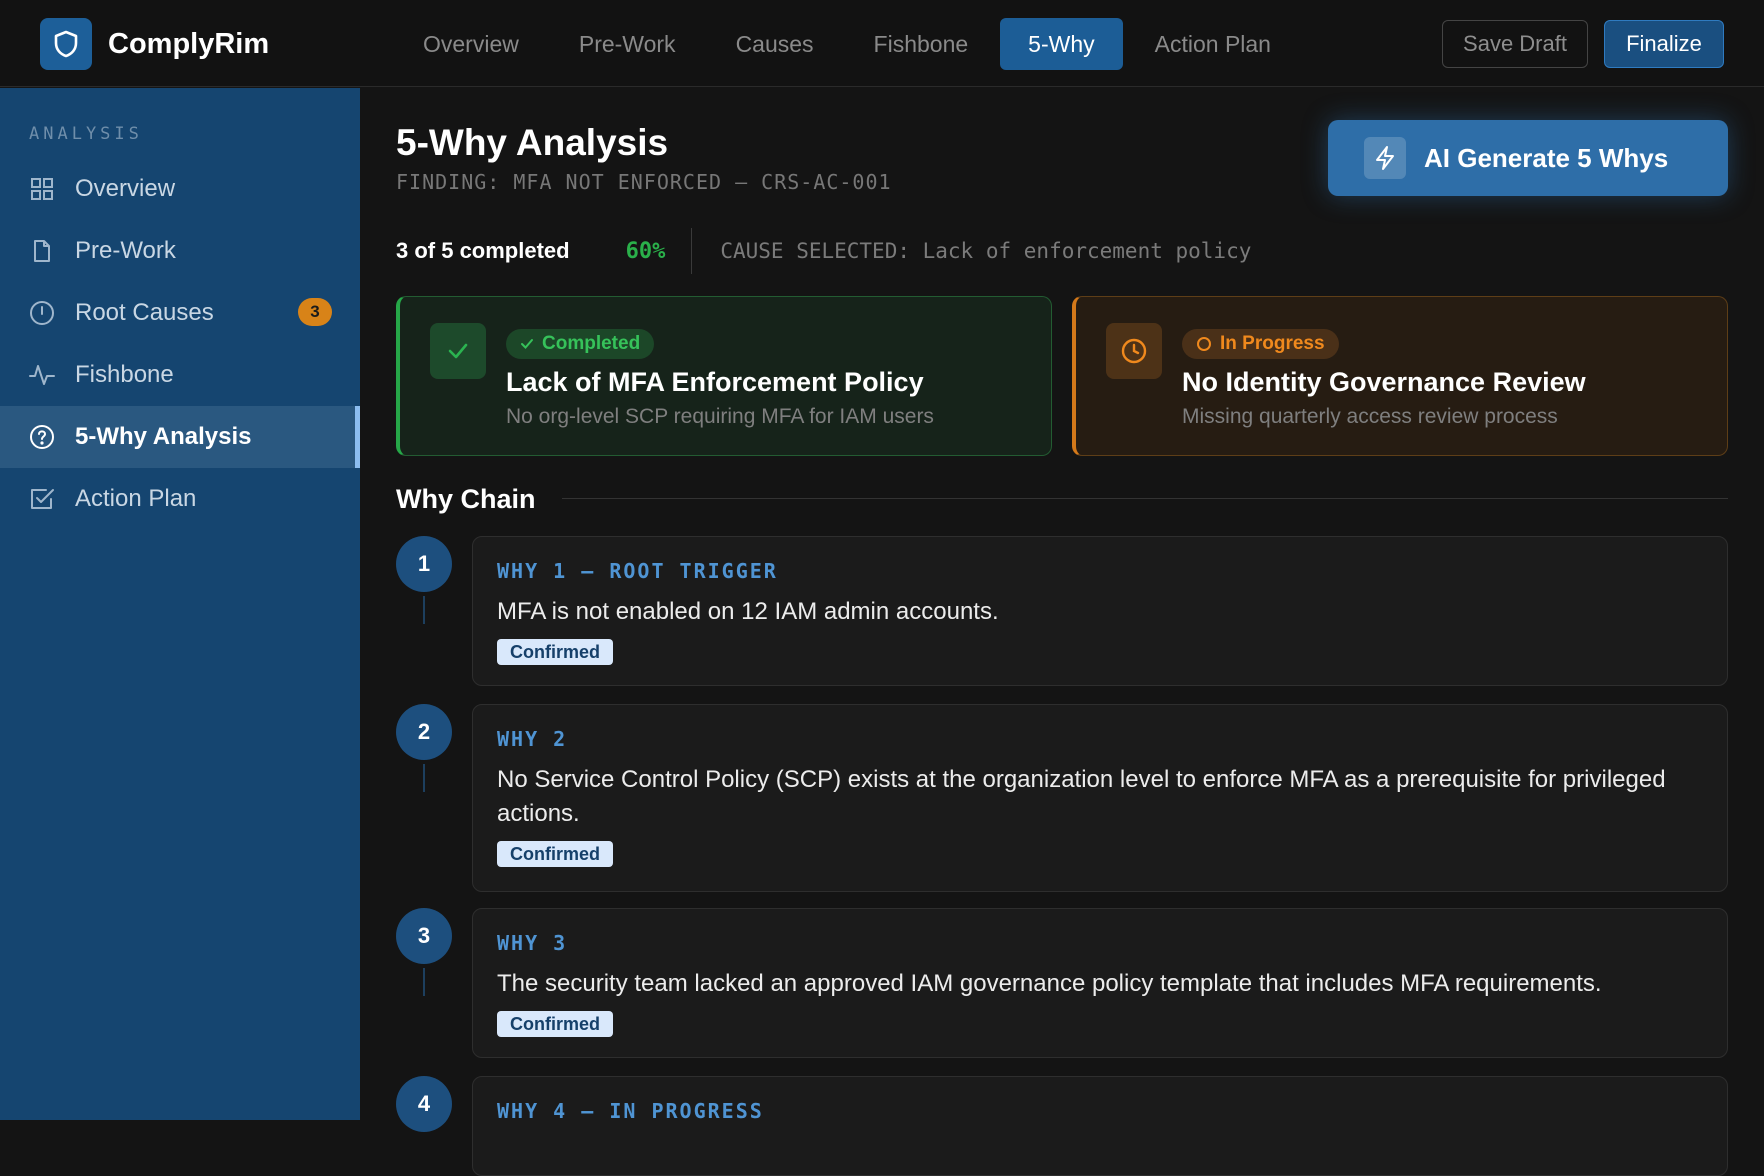  What do you see at coordinates (532, 142) in the screenshot?
I see `page-title: 5-Why Analysis` at bounding box center [532, 142].